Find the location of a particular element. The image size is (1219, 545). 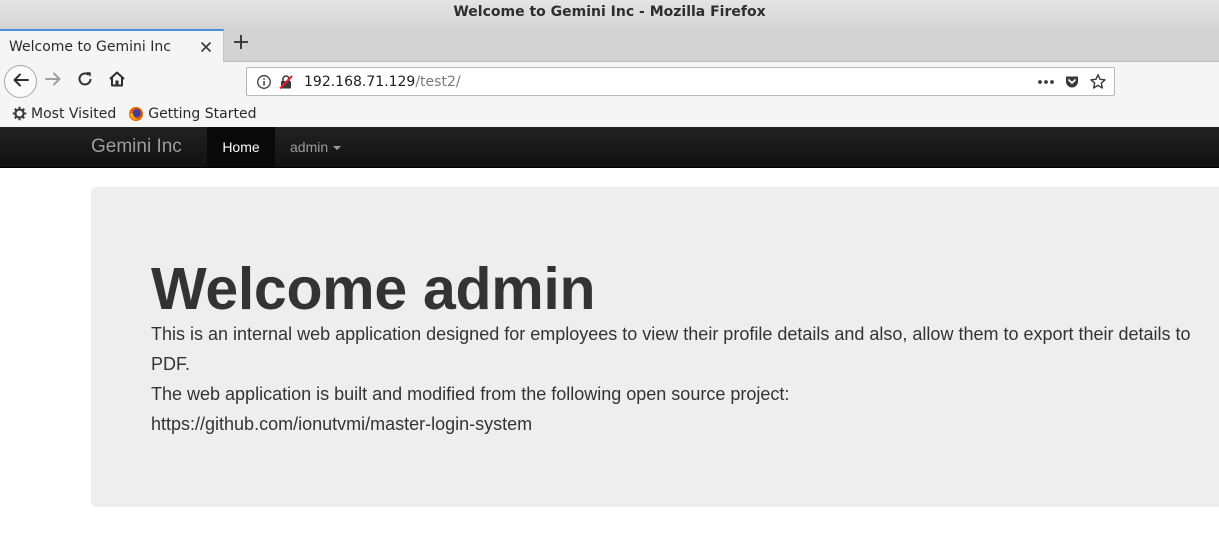

page-actions-icon is located at coordinates (1046, 82).